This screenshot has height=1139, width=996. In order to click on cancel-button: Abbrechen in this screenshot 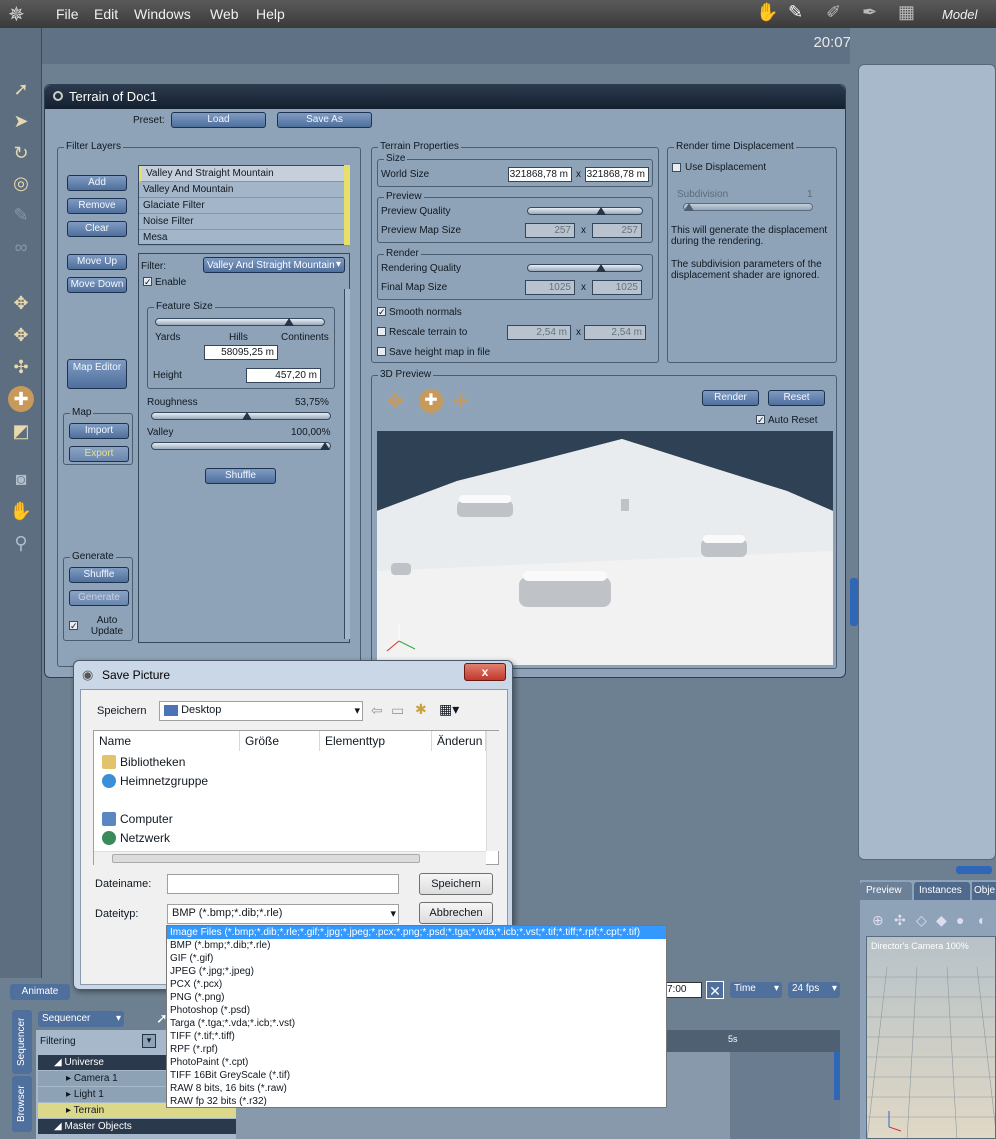, I will do `click(456, 913)`.